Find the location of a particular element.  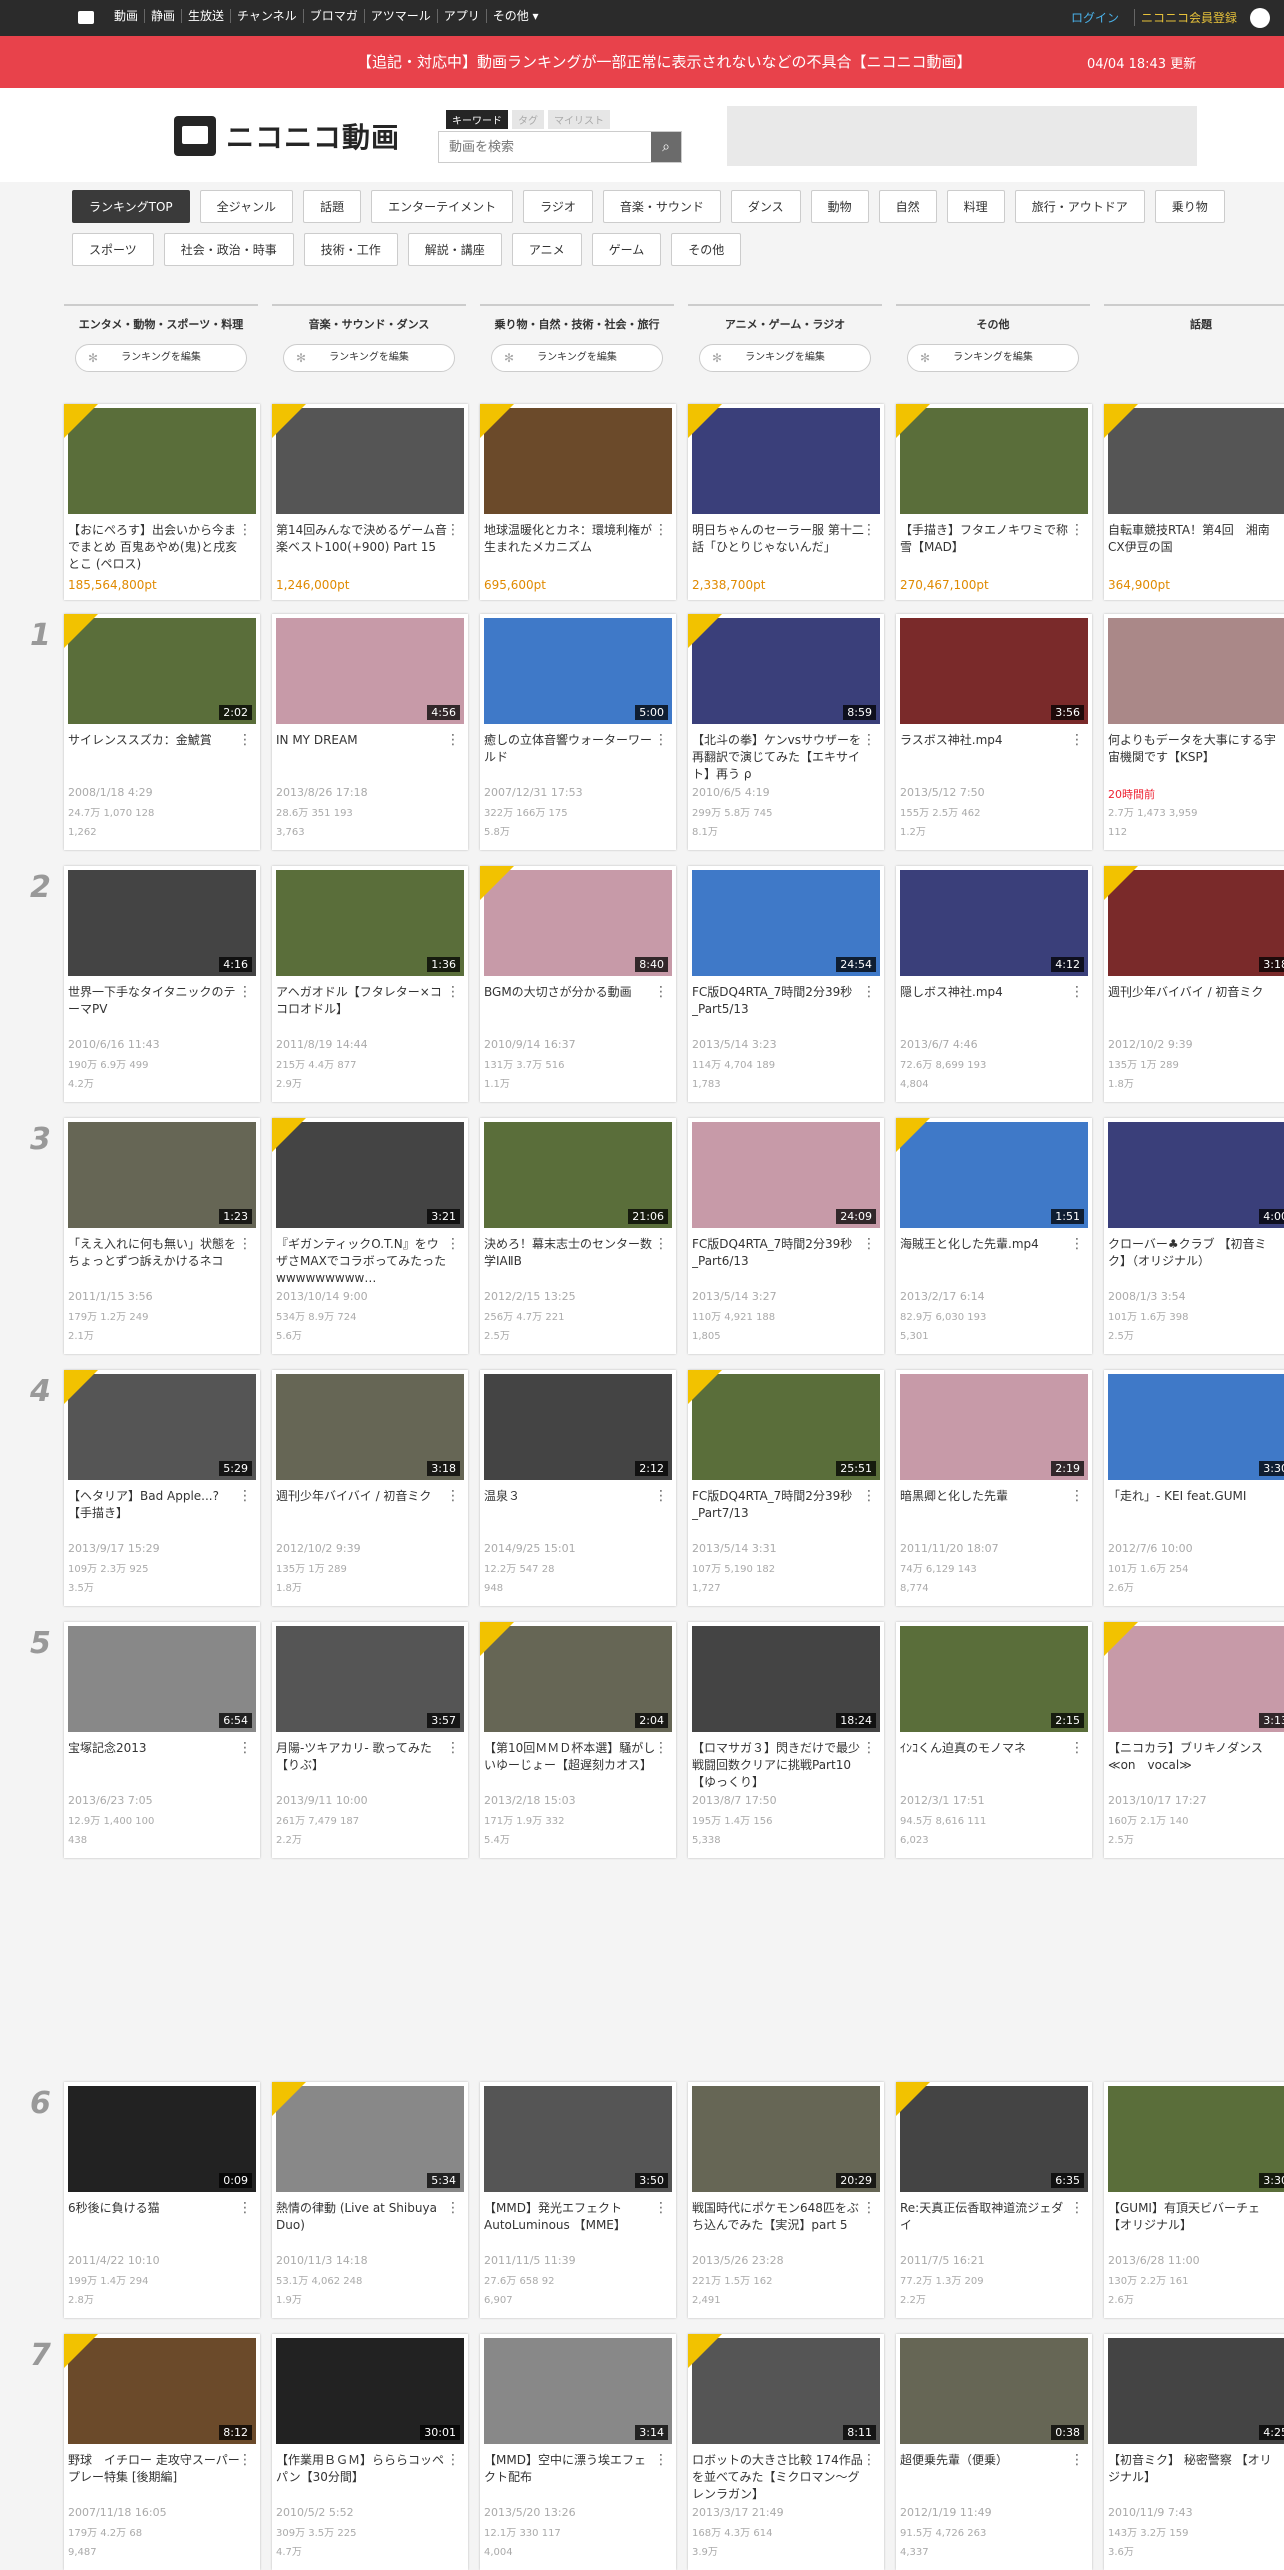

video-title: 【ロマサガ３】閃きだけで最少戦闘回数クリアに挑戦Part10【ゆっくり】 is located at coordinates (778, 1766).